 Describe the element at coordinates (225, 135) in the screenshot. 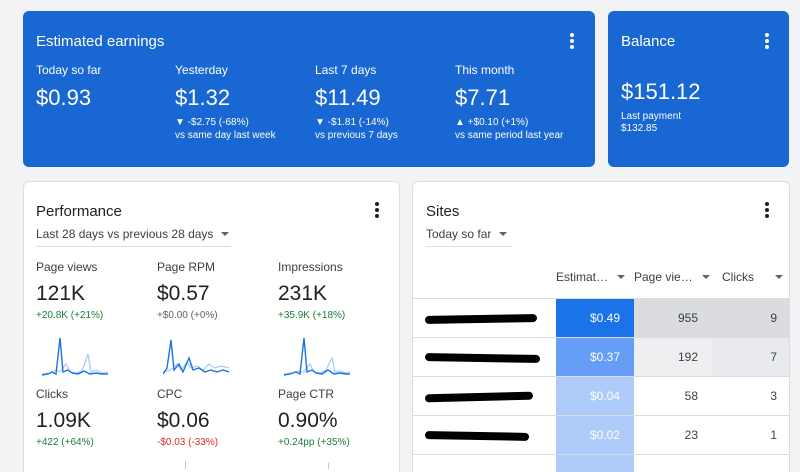

I see `metric-comparison: vs same day last week` at that location.